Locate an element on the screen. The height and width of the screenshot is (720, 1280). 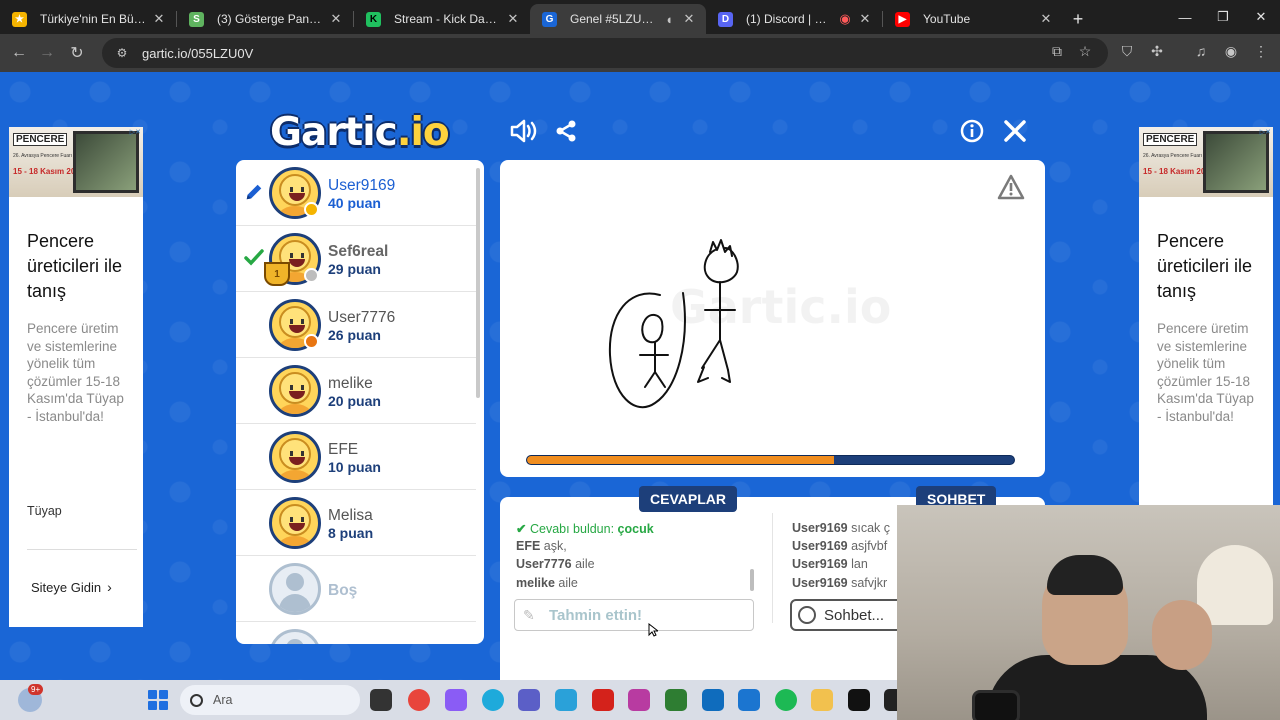
guess-field: ✎ is located at coordinates (634, 615).